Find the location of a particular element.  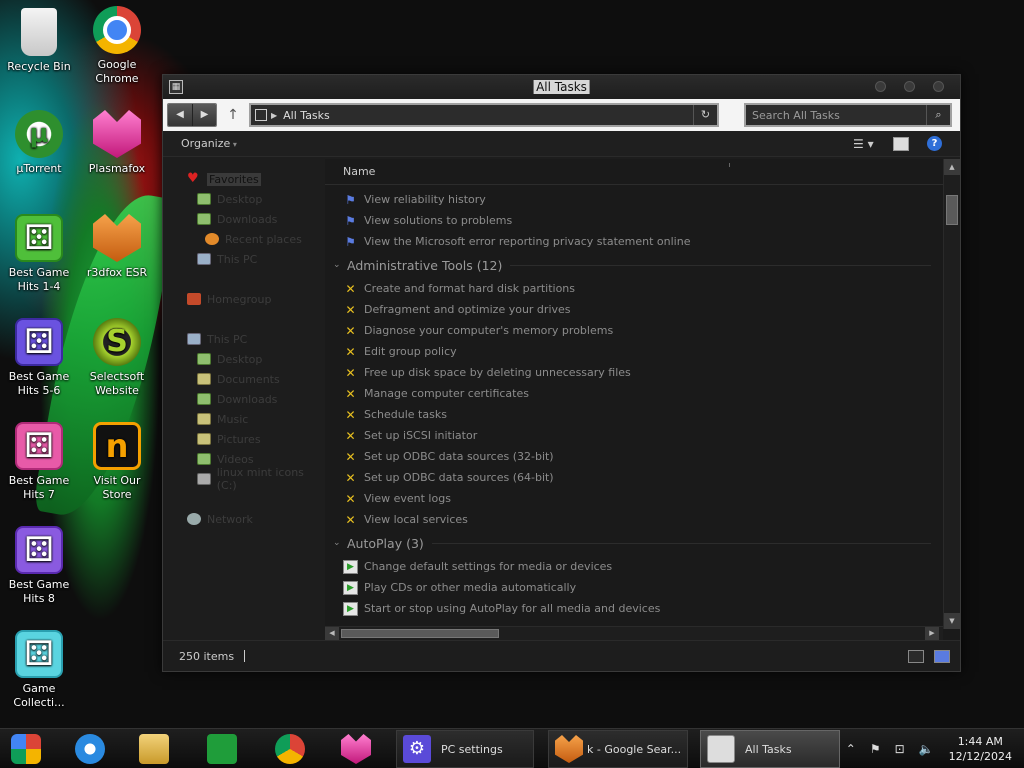

nav-fav-desktop: Desktop is located at coordinates (244, 199).